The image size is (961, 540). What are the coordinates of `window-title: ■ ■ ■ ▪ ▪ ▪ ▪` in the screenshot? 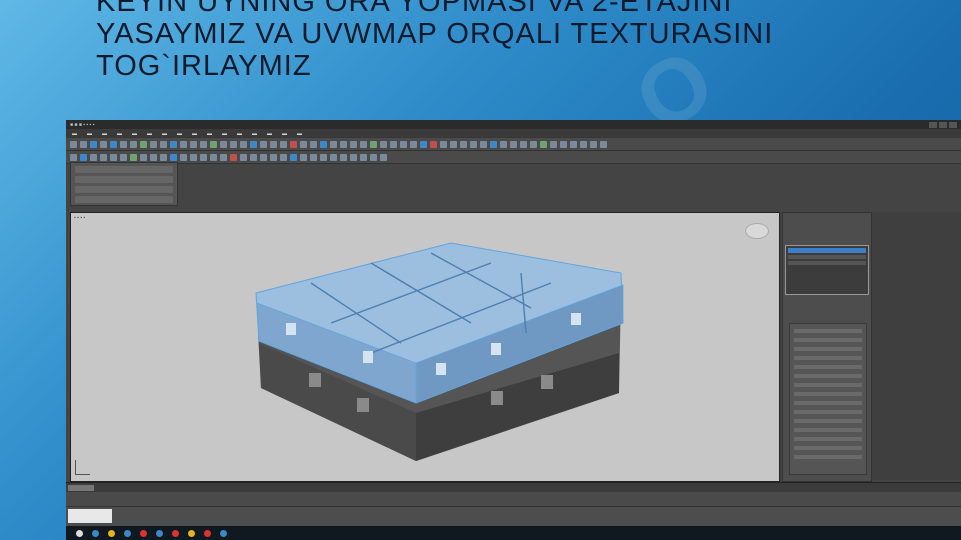 It's located at (82, 124).